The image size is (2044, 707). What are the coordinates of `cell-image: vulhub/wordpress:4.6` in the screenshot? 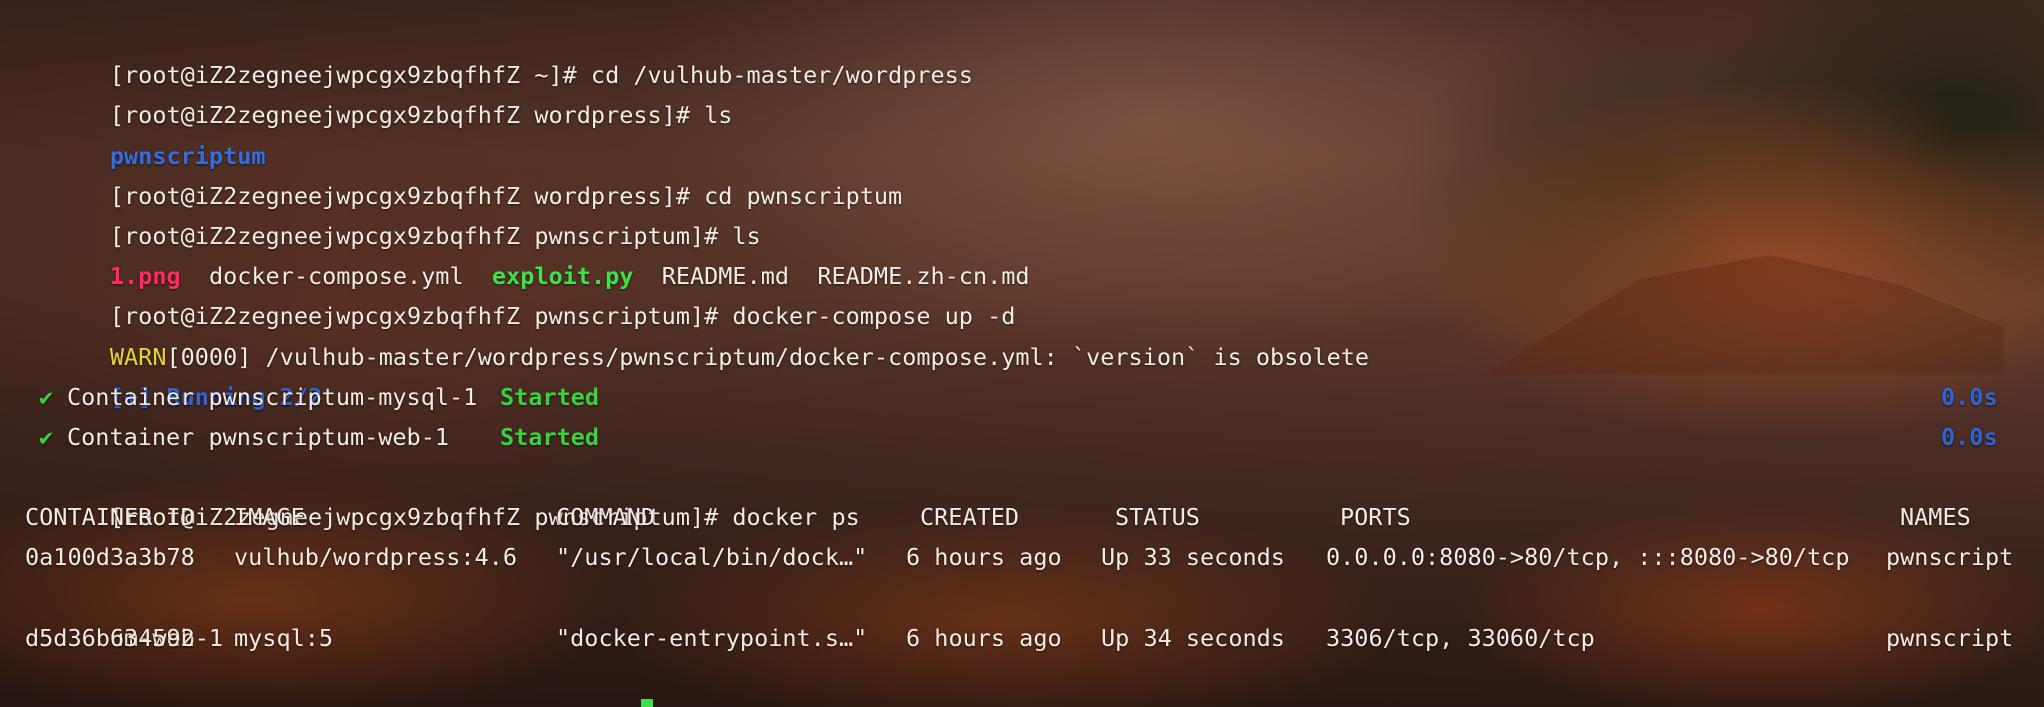 It's located at (375, 557).